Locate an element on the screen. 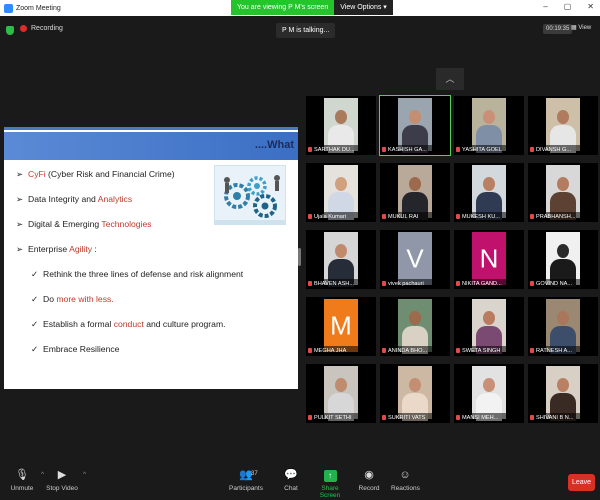 This screenshot has height=500, width=600. participant-tile: M MEGHA JHA is located at coordinates (341, 326).